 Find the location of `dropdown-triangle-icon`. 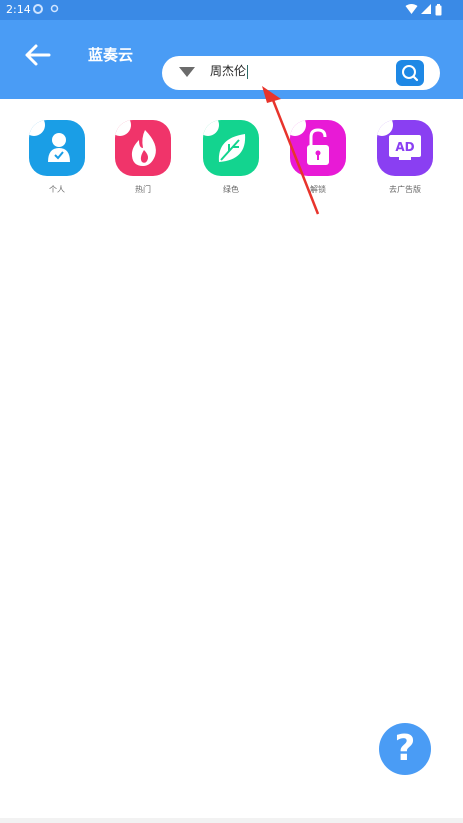

dropdown-triangle-icon is located at coordinates (187, 72).